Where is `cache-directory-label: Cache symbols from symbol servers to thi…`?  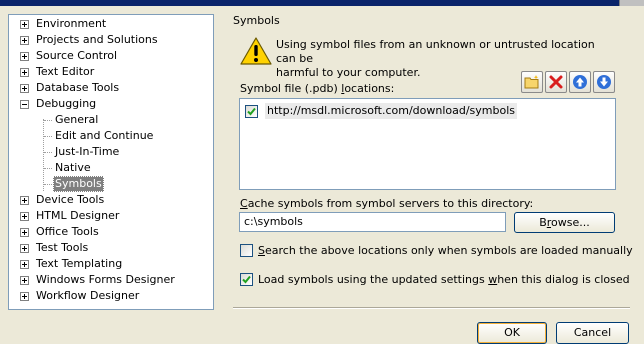
cache-directory-label: Cache symbols from symbol servers to thi… is located at coordinates (387, 203).